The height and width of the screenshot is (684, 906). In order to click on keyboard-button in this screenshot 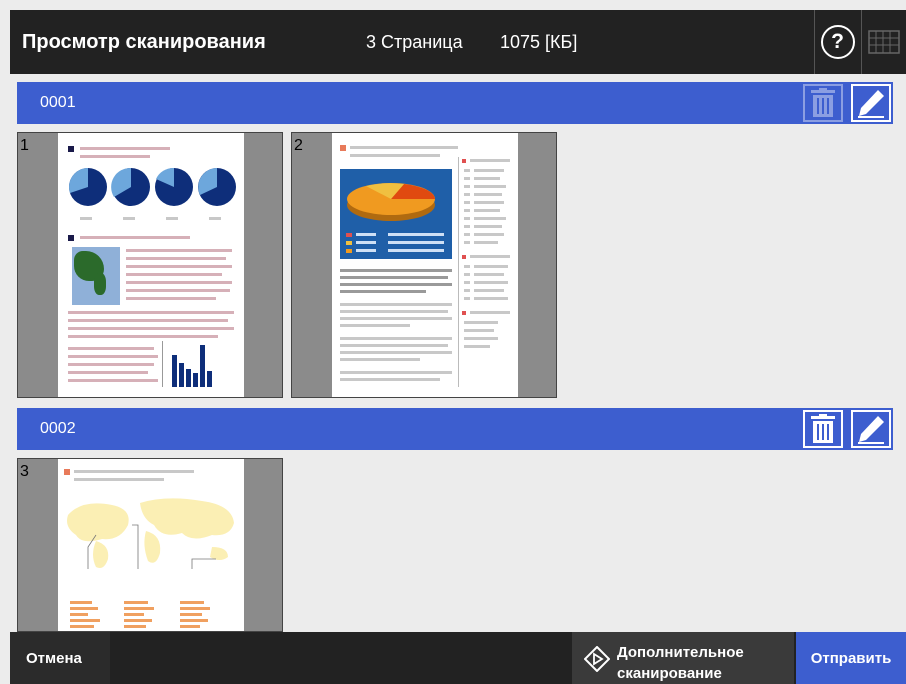, I will do `click(883, 42)`.